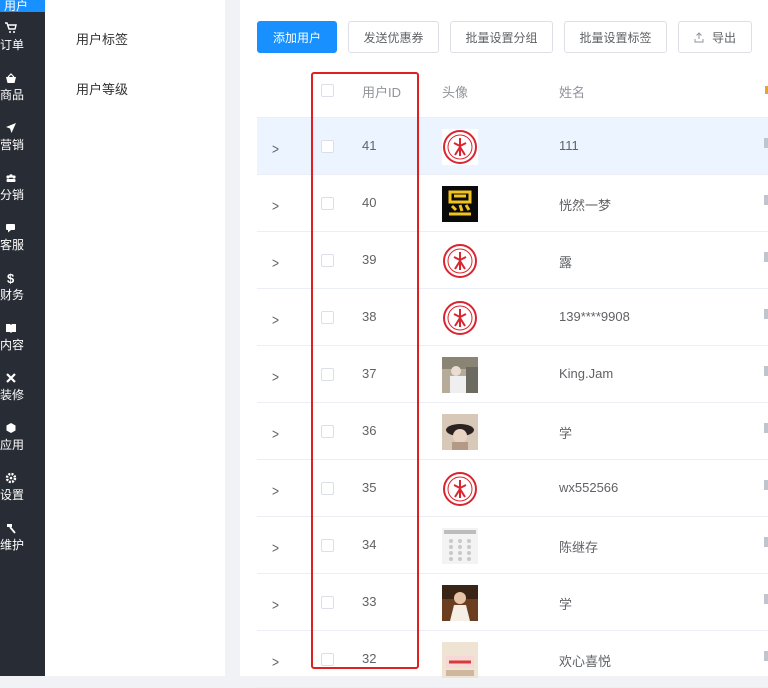 This screenshot has width=768, height=688. I want to click on table-row: >38 139****9908, so click(512, 317).